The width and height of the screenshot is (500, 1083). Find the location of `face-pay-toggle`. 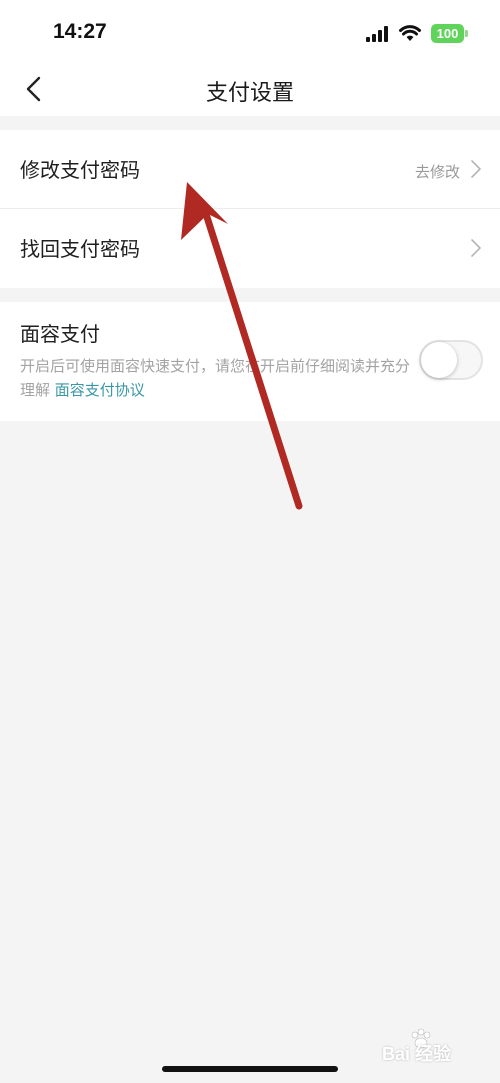

face-pay-toggle is located at coordinates (451, 360).